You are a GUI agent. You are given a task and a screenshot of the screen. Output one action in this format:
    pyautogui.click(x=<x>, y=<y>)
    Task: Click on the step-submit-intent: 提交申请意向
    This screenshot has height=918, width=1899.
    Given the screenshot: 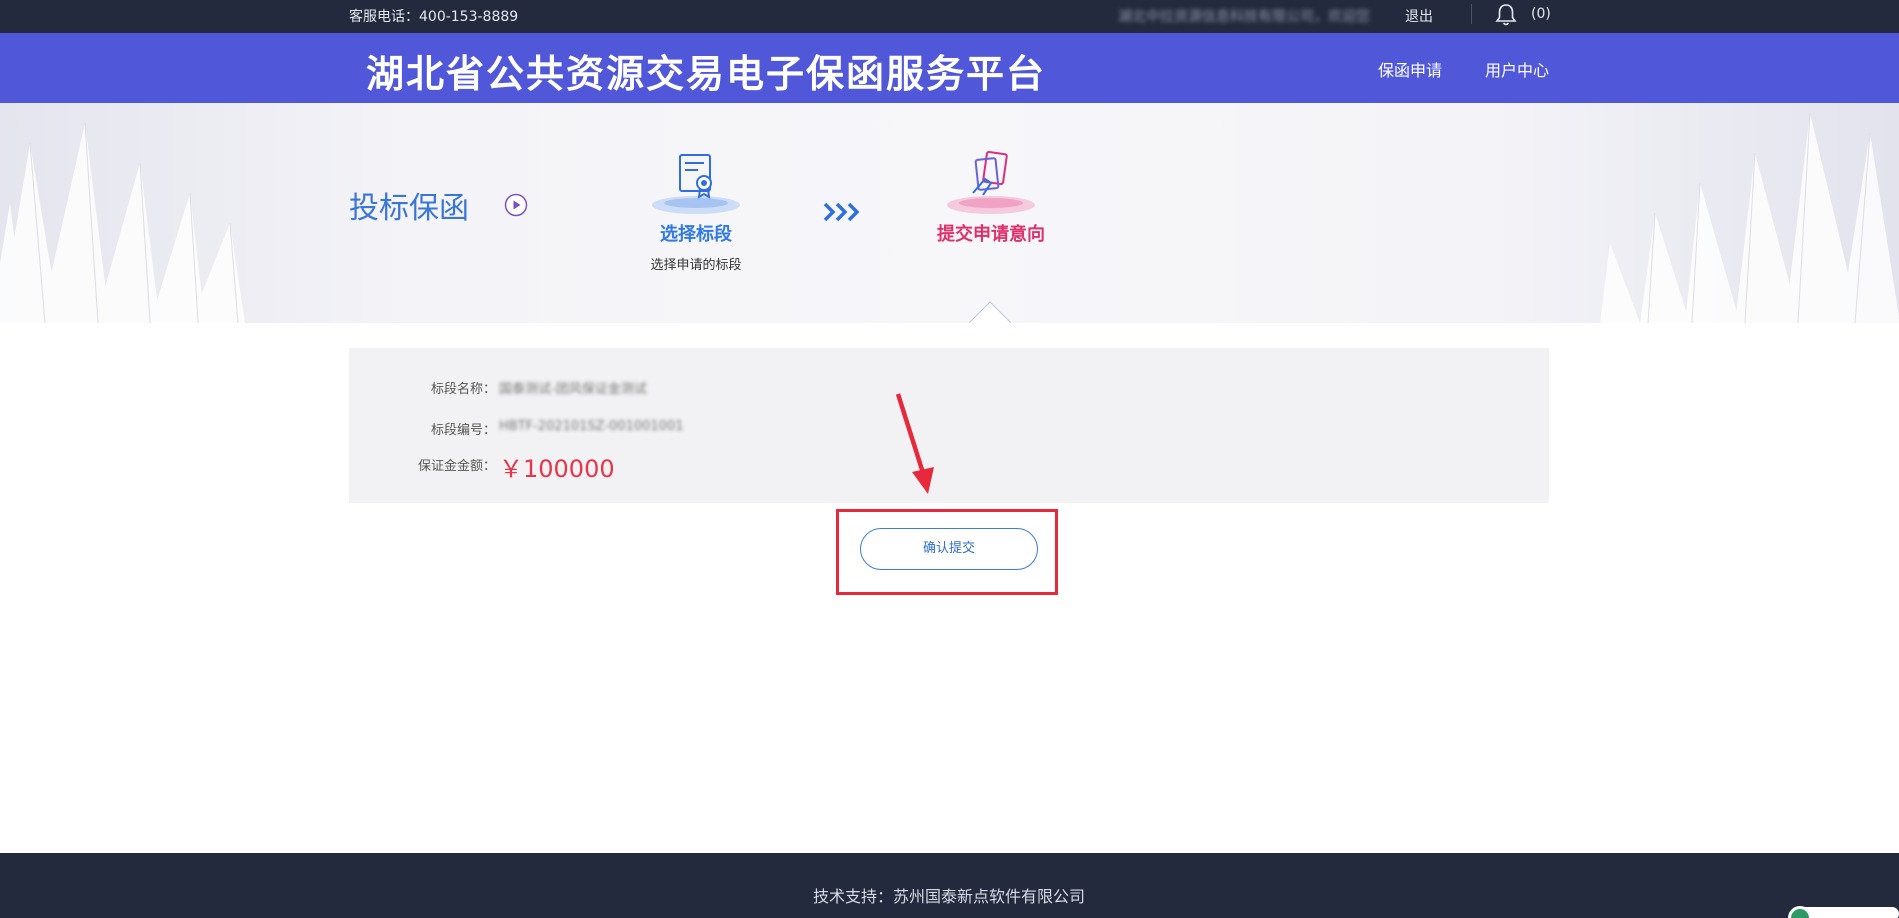 What is the action you would take?
    pyautogui.click(x=991, y=196)
    